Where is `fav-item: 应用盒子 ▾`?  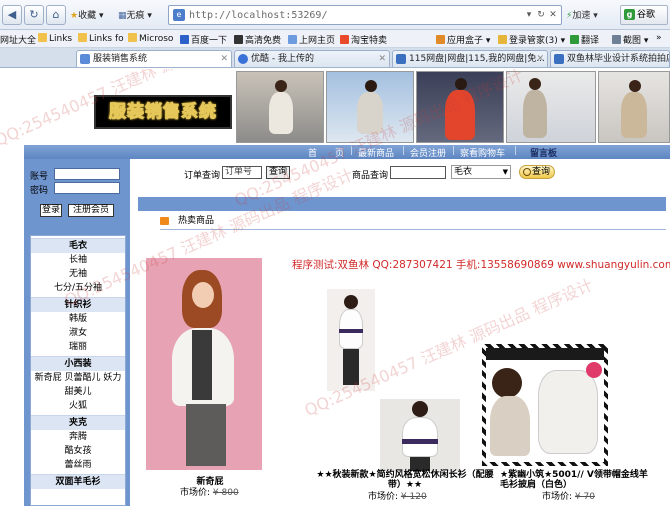 fav-item: 应用盒子 ▾ is located at coordinates (463, 39).